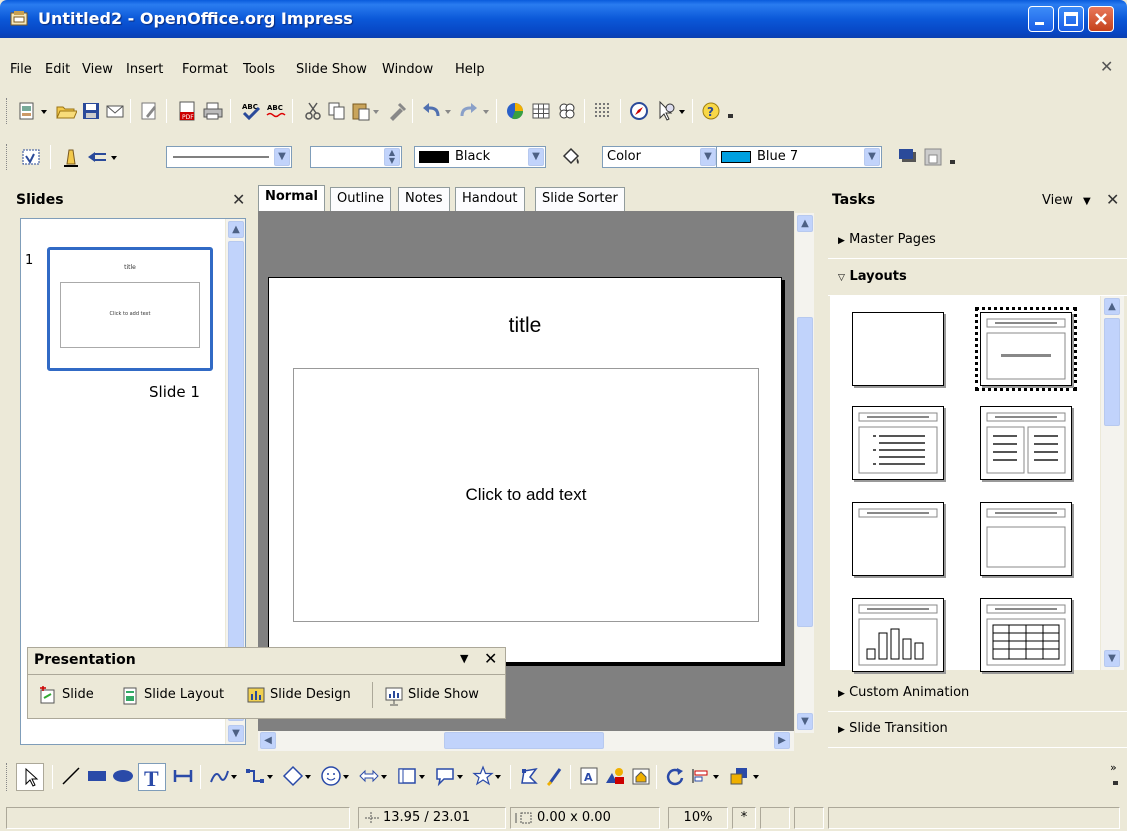  I want to click on slide-body-placeholder: Click to add text, so click(526, 495).